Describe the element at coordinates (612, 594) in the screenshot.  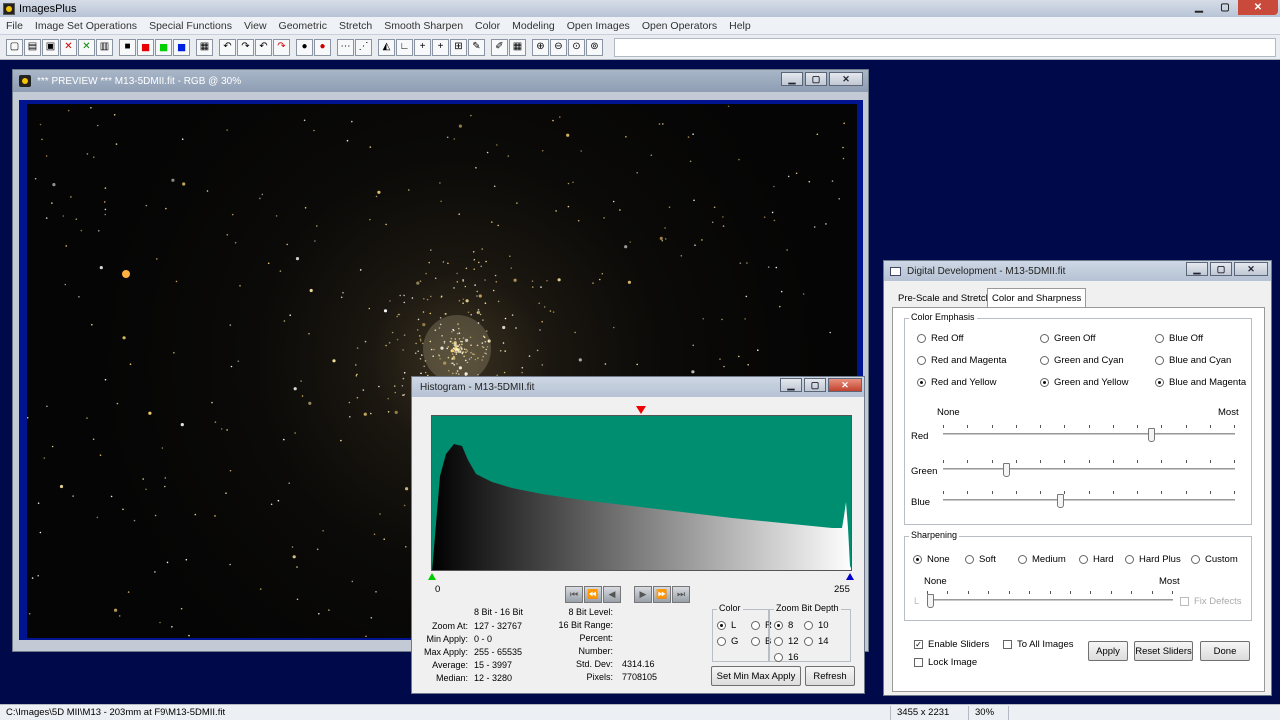
I see `back-button: ◀` at that location.